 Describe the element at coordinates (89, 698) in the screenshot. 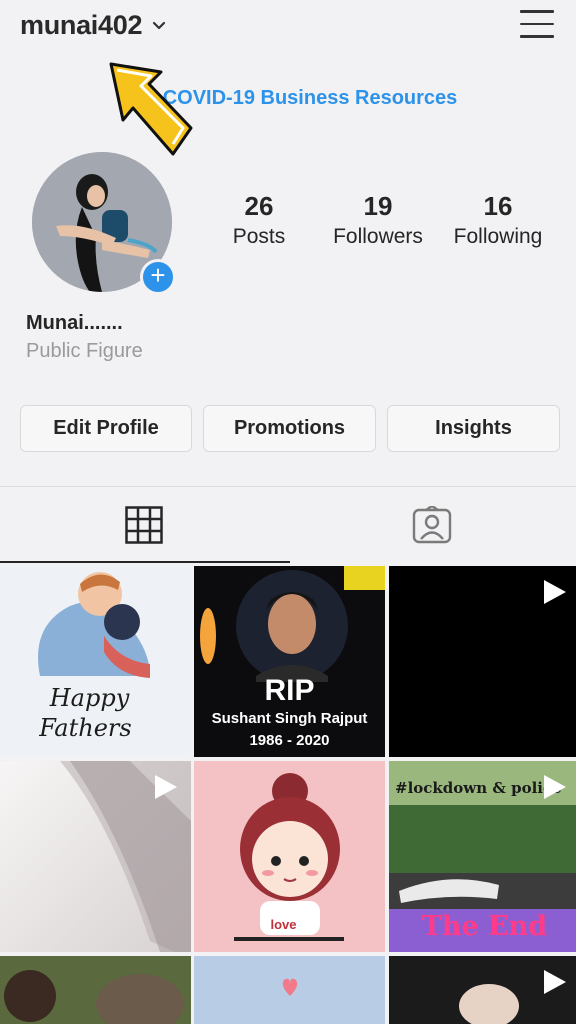

I see `post-caption-line1: Happy` at that location.